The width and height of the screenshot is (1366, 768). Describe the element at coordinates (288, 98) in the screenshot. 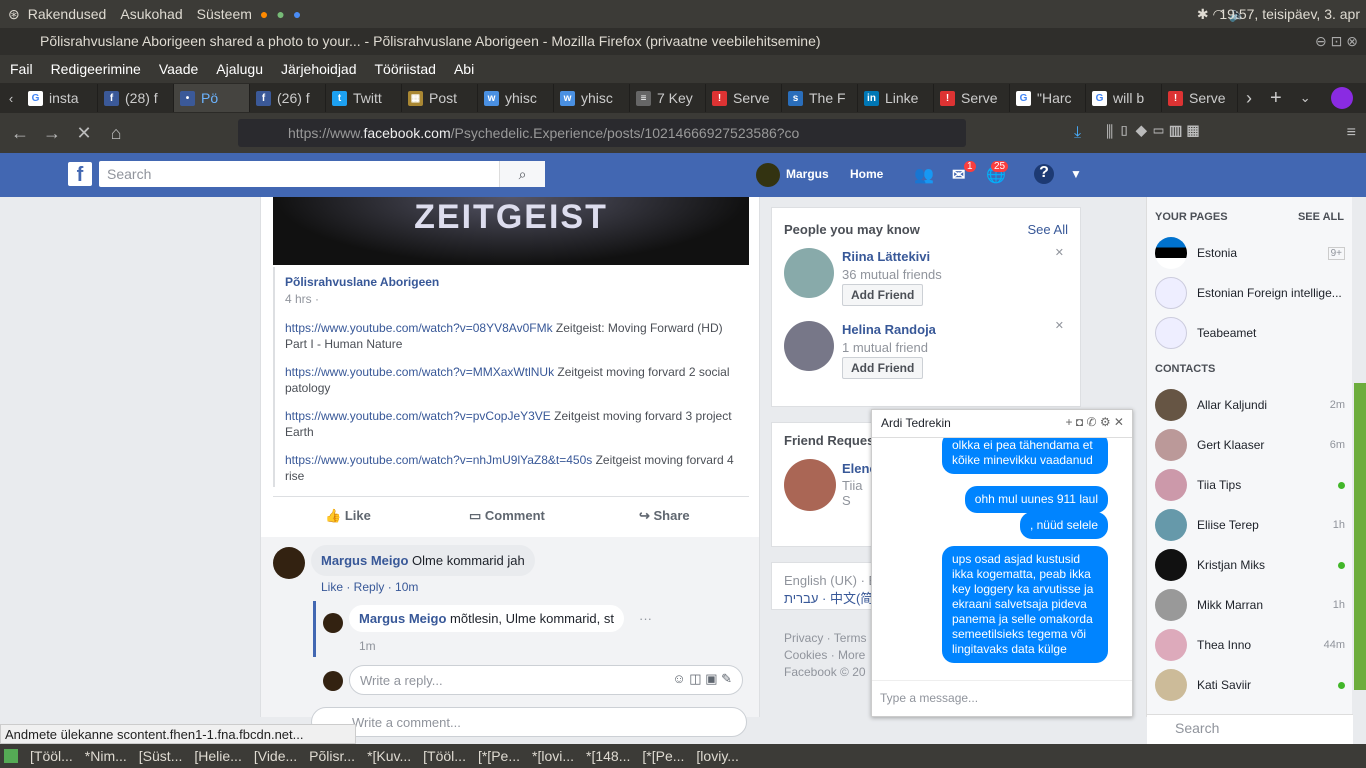

I see `tab-3: f (26) f` at that location.